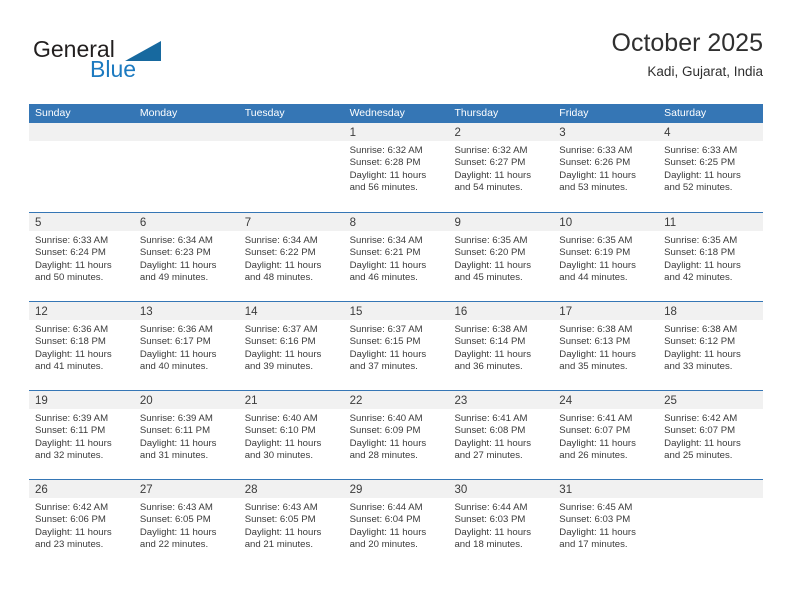  What do you see at coordinates (596, 240) in the screenshot?
I see `day-detail-line: Sunrise: 6:35 AM` at bounding box center [596, 240].